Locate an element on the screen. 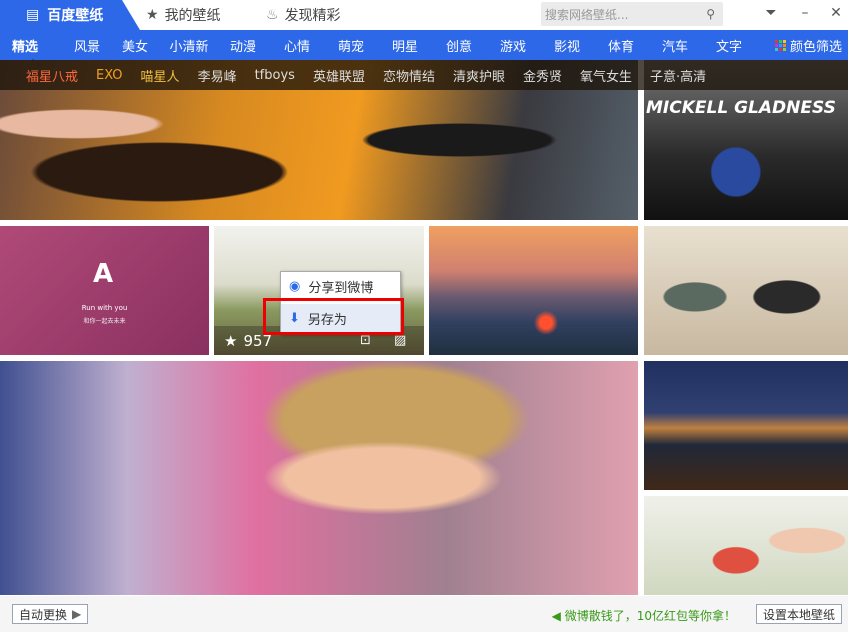 This screenshot has width=848, height=632. minimize-icon: – is located at coordinates (805, 15).